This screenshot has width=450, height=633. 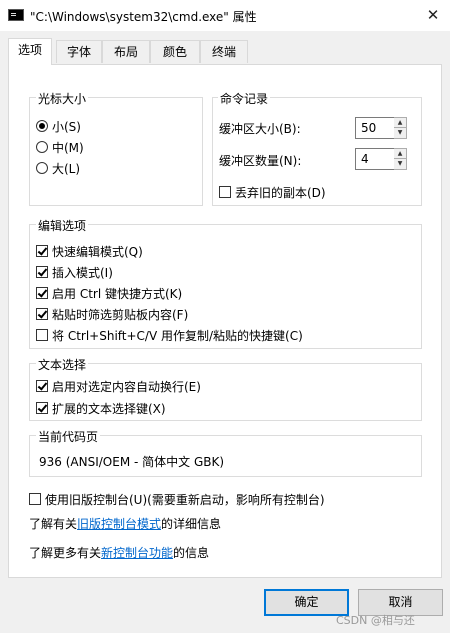 What do you see at coordinates (53, 524) in the screenshot?
I see `legacy-info-prefix: 了解有关` at bounding box center [53, 524].